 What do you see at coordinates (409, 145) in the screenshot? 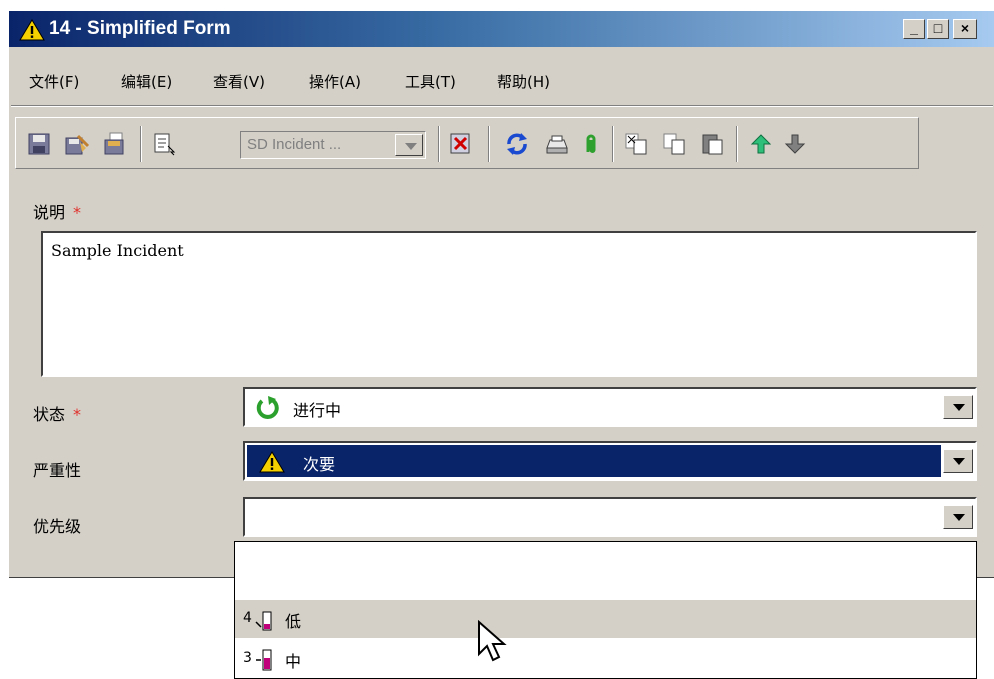
I see `template-combo-dropdown-button` at bounding box center [409, 145].